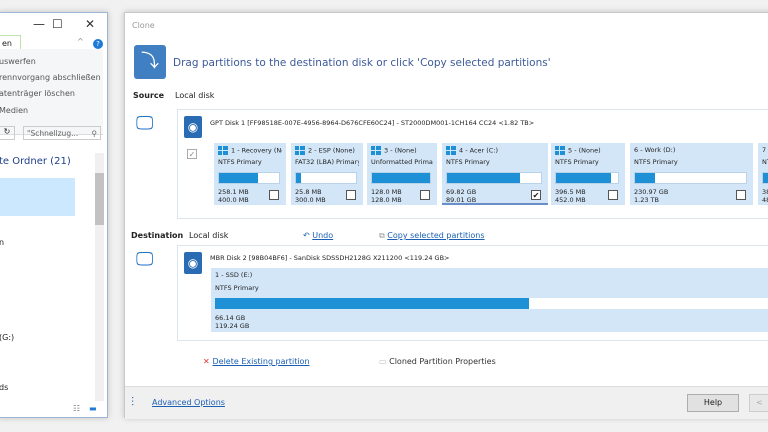 Image resolution: width=768 pixels, height=432 pixels. What do you see at coordinates (584, 150) in the screenshot?
I see `partition-name: 5 - (None)` at bounding box center [584, 150].